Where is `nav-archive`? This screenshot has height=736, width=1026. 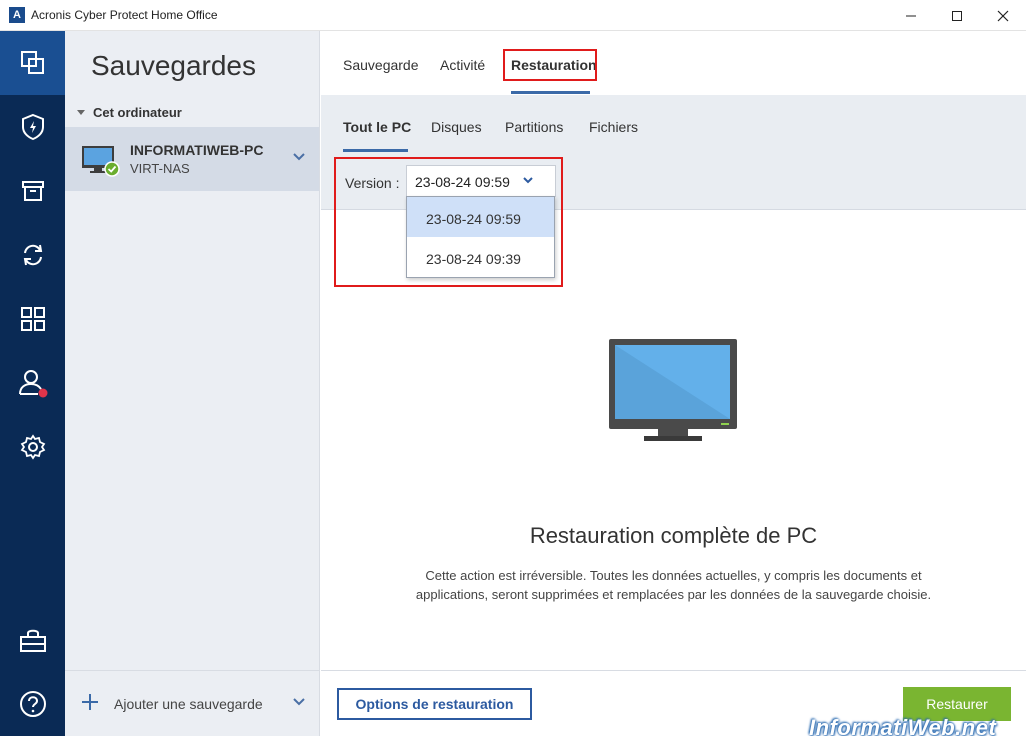
nav-archive is located at coordinates (32, 191).